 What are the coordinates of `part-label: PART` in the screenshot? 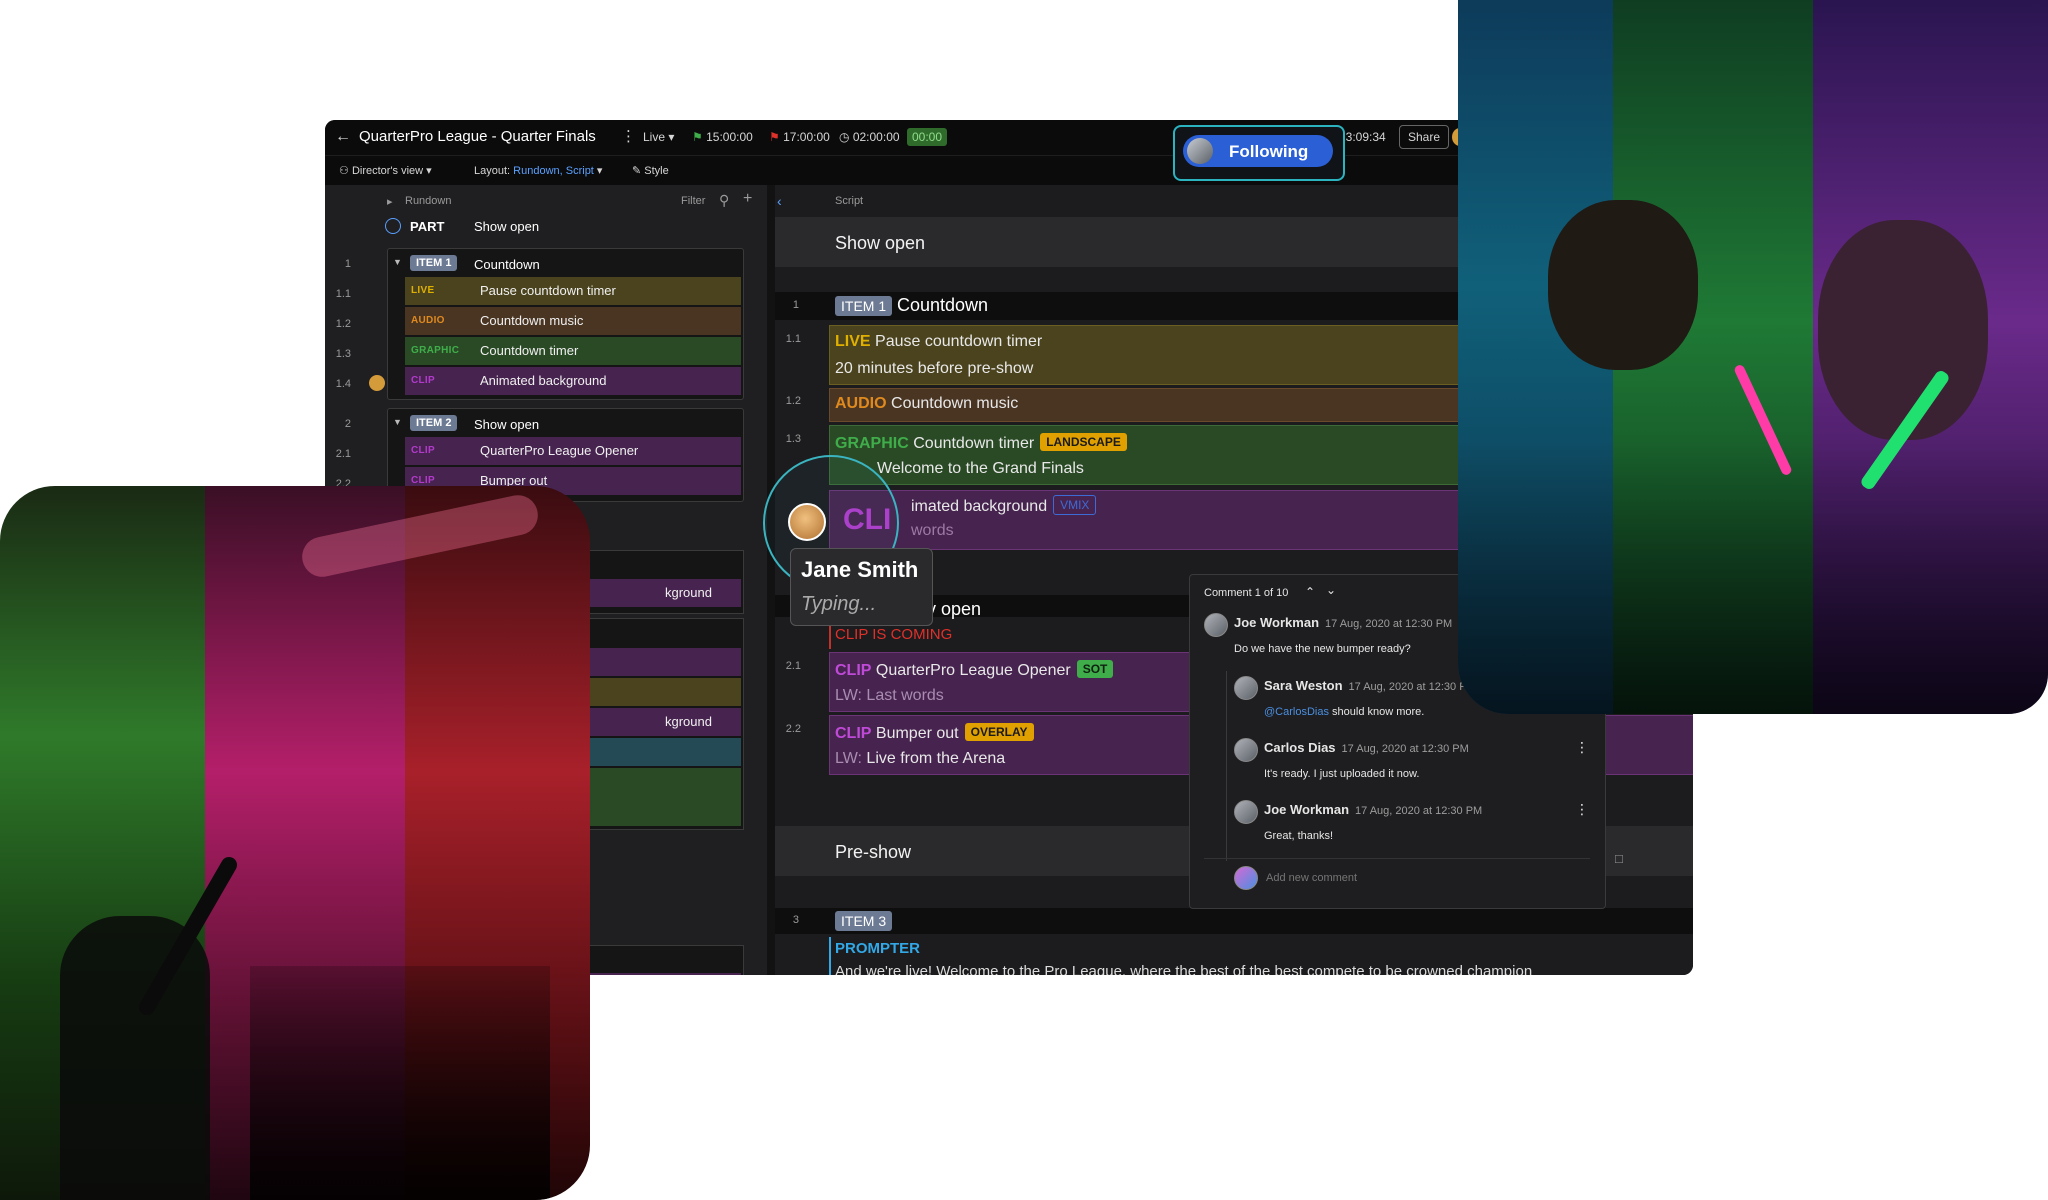 It's located at (427, 226).